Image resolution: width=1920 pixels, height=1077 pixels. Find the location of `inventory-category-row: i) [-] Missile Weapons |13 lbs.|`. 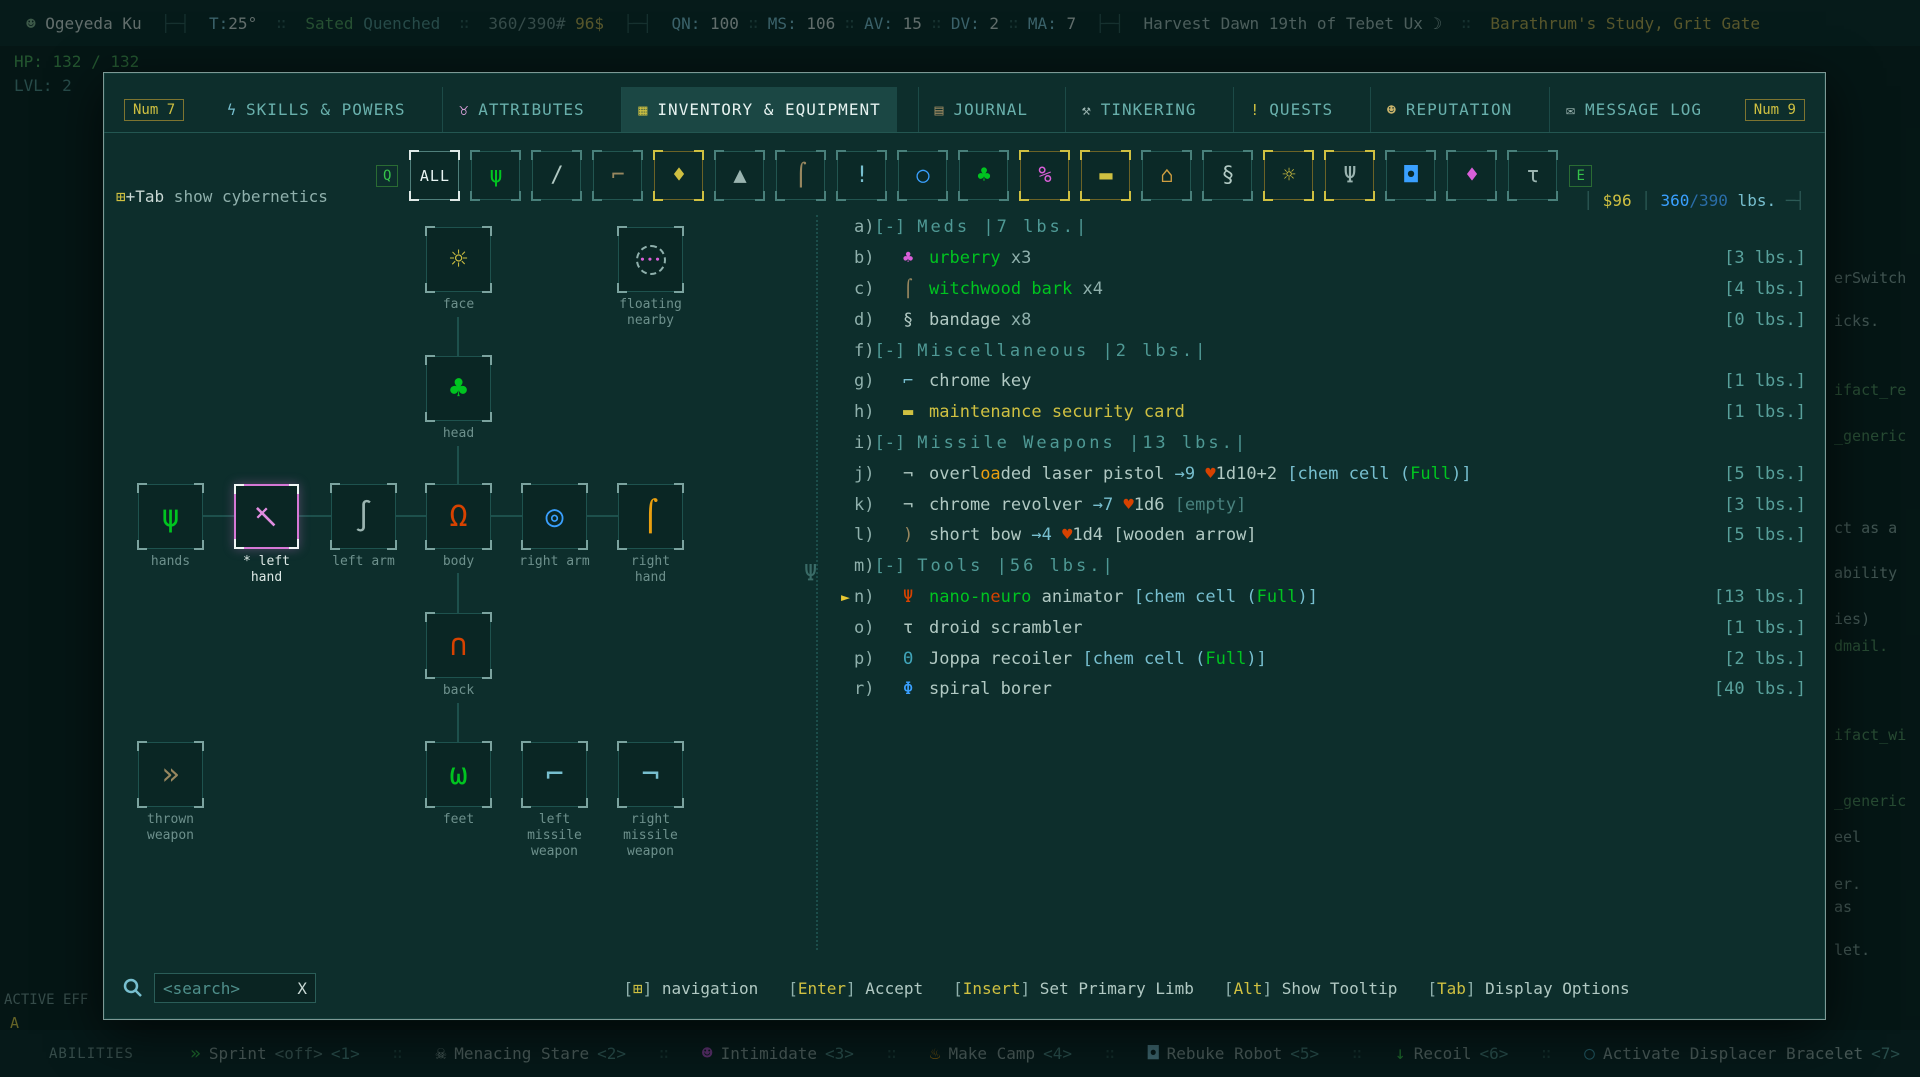

inventory-category-row: i) [-] Missile Weapons |13 lbs.| is located at coordinates (1322, 443).